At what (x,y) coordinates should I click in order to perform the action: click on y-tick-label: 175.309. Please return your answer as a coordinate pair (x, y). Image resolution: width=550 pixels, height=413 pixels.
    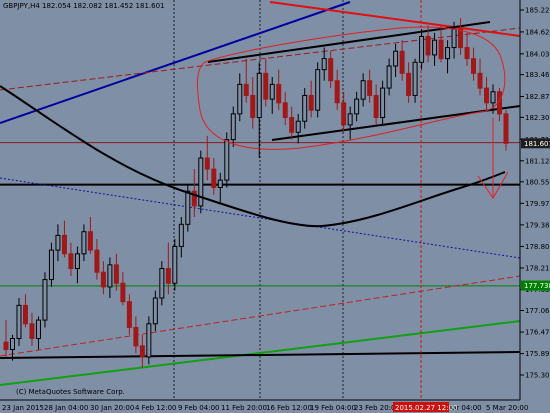
    Looking at the image, I should click on (537, 376).